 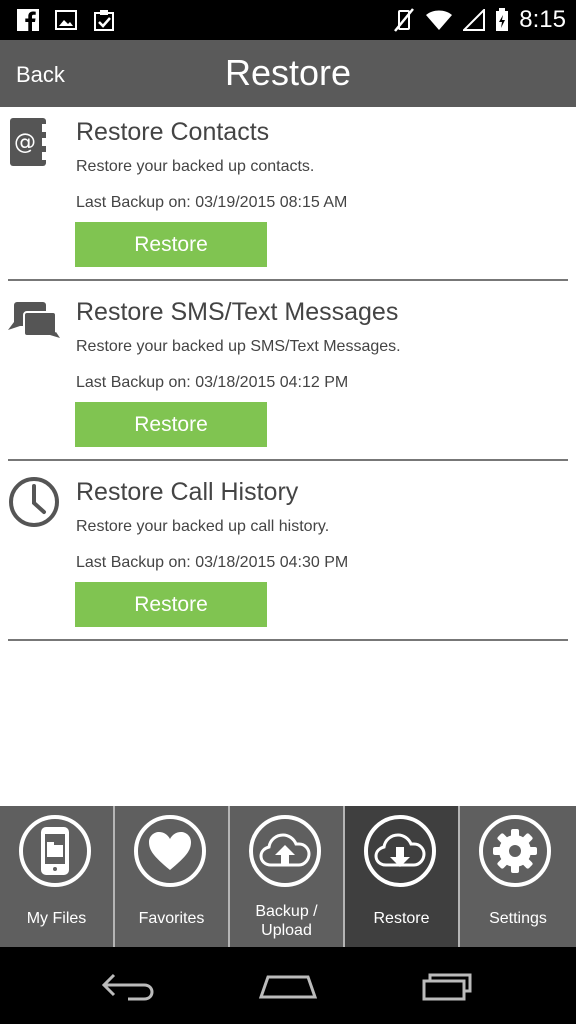 I want to click on nav-label: My Files, so click(x=56, y=918).